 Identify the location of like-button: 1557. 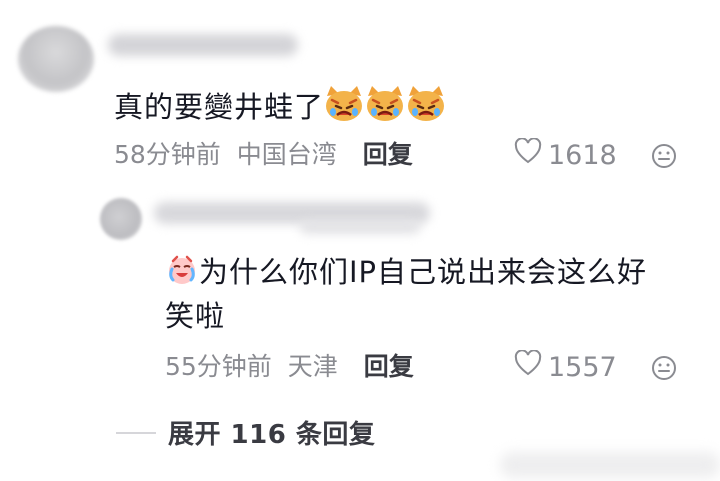
(565, 367).